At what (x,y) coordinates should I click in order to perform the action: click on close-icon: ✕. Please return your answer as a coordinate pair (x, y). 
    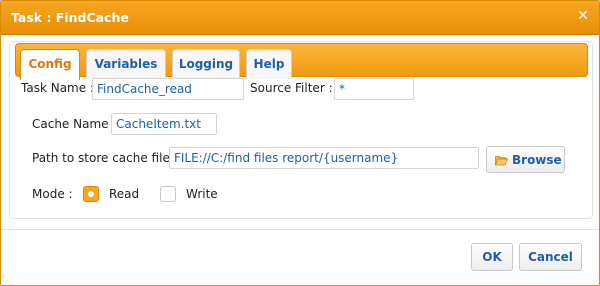
    Looking at the image, I should click on (583, 16).